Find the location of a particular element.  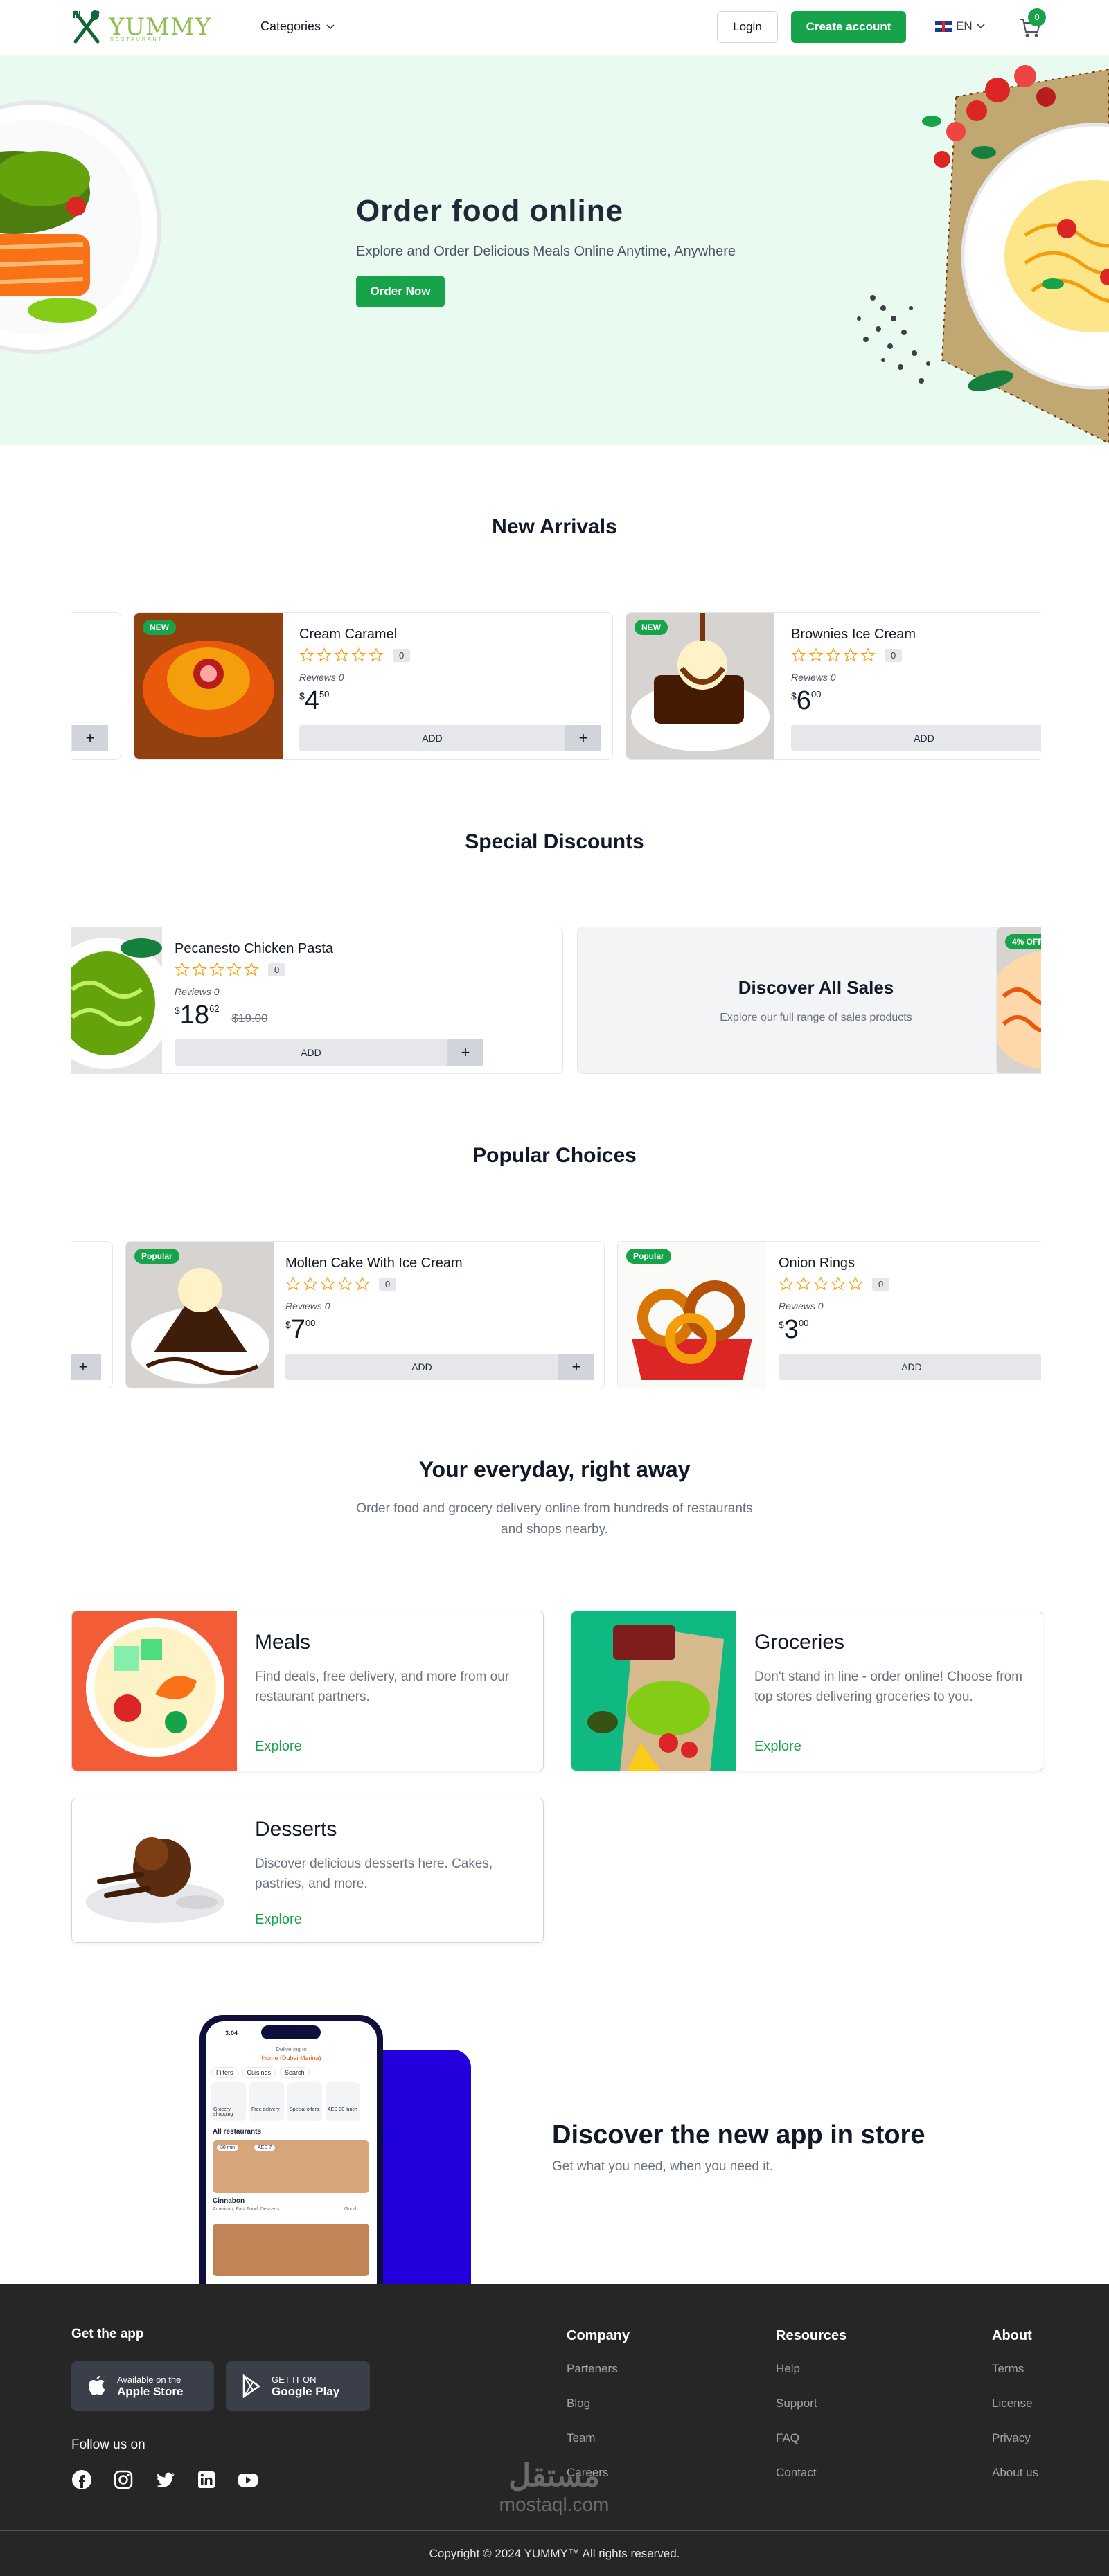

categories-dropdown: Categories is located at coordinates (297, 26).